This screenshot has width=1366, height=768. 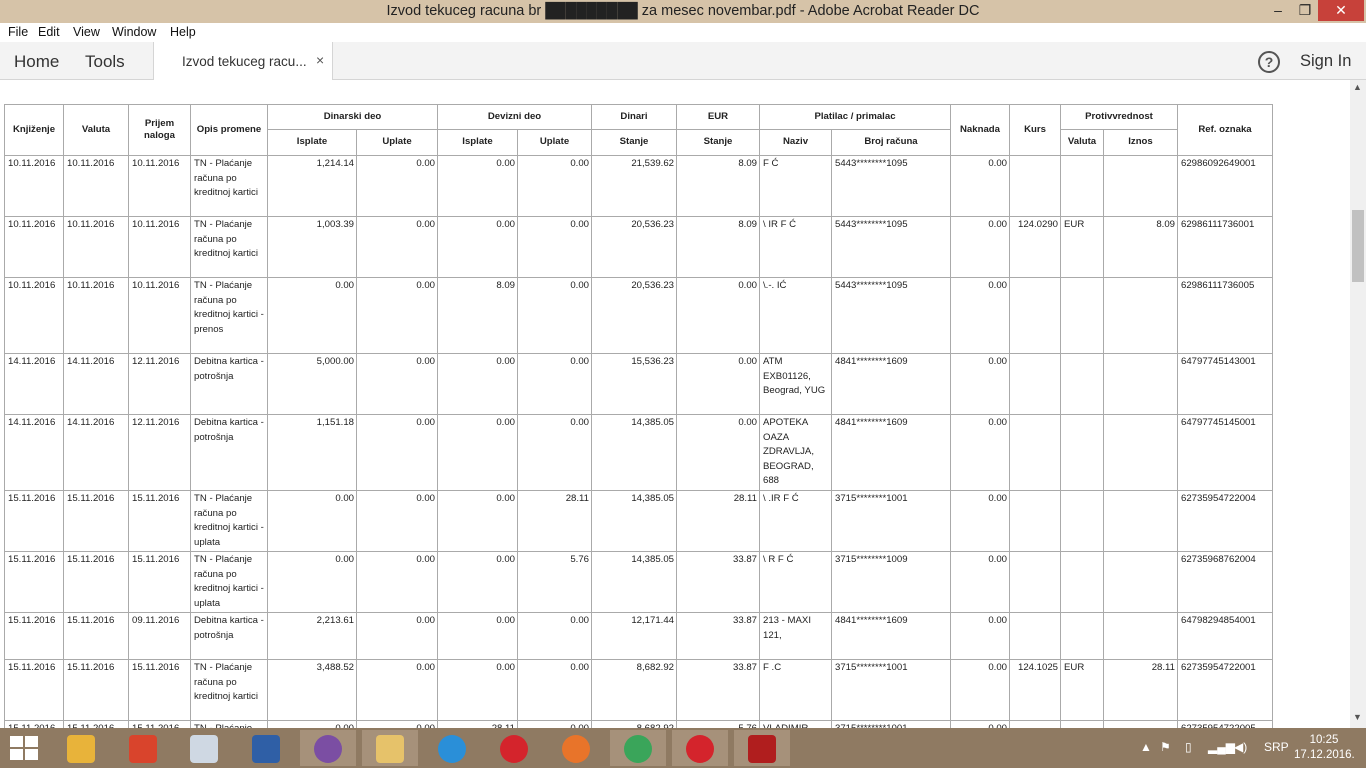 I want to click on viber-icon, so click(x=328, y=749).